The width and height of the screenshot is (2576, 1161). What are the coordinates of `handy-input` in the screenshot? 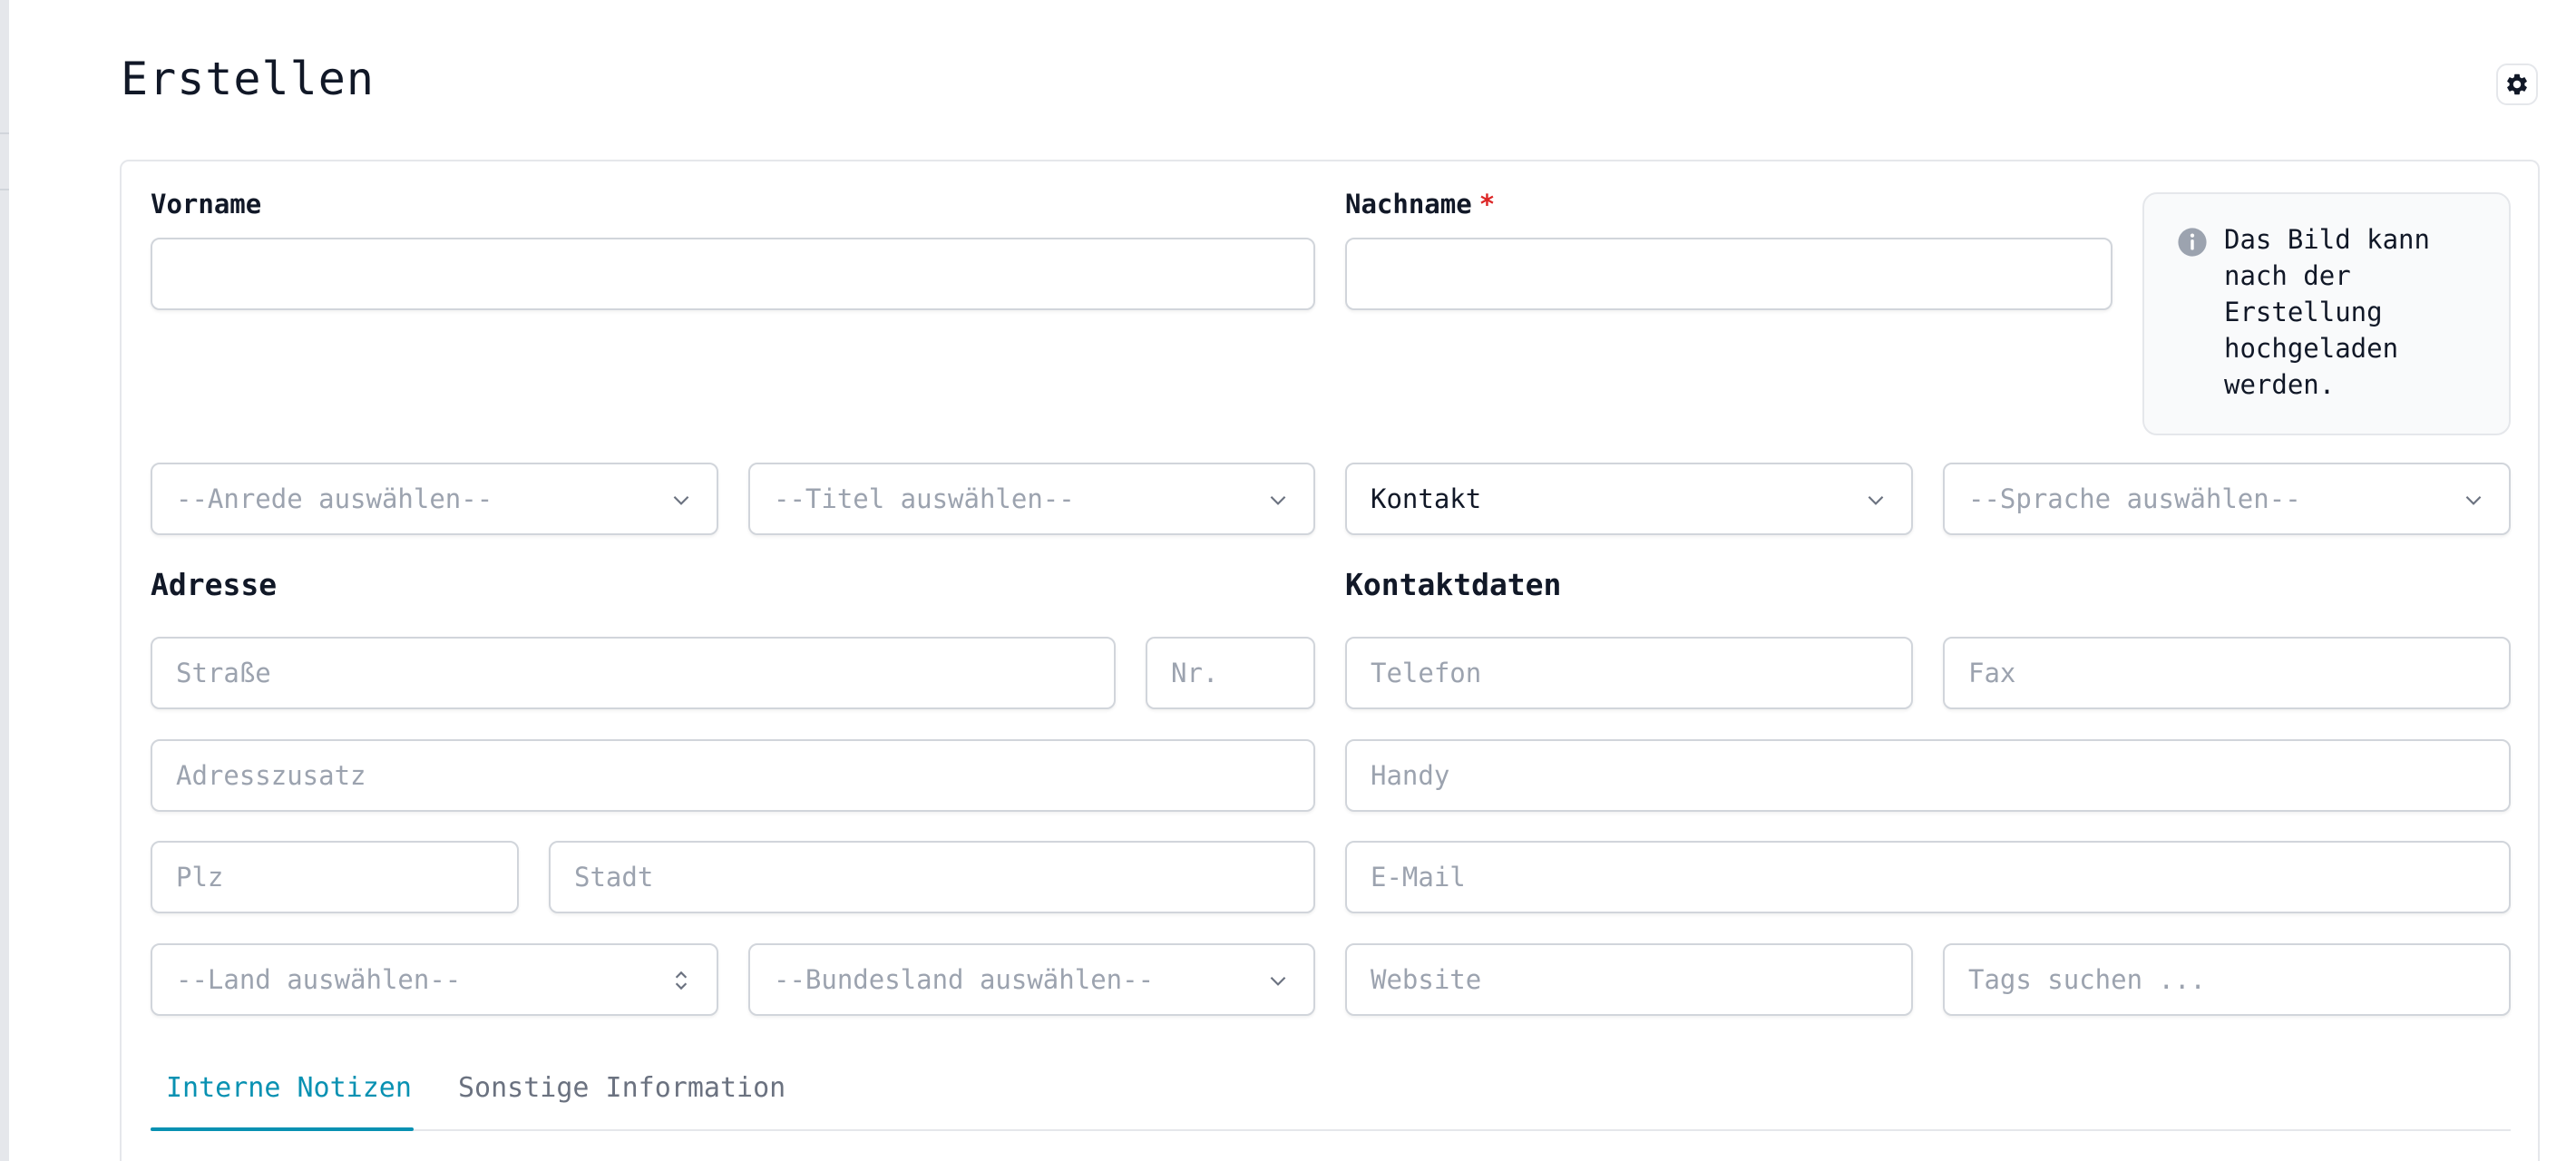 It's located at (1928, 776).